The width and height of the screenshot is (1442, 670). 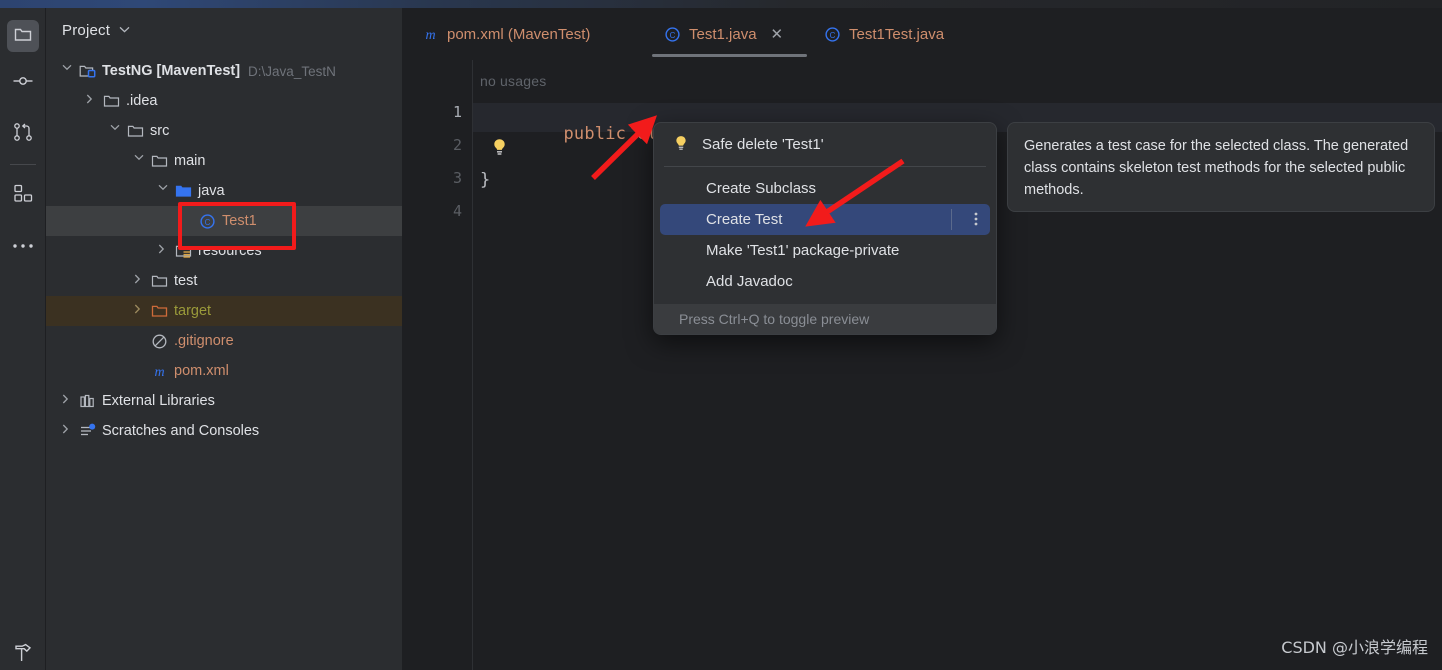 I want to click on watermark: CSDN @小浪学编程, so click(x=1354, y=647).